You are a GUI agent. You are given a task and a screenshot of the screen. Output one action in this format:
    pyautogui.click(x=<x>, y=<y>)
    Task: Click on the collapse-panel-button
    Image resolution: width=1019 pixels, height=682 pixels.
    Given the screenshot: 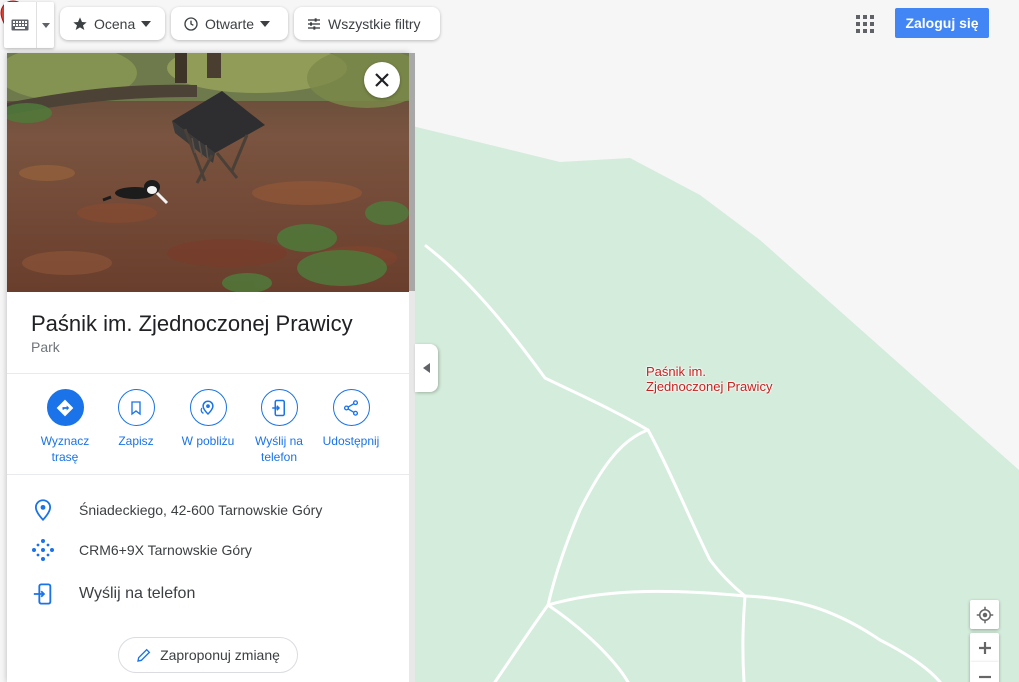 What is the action you would take?
    pyautogui.click(x=426, y=368)
    